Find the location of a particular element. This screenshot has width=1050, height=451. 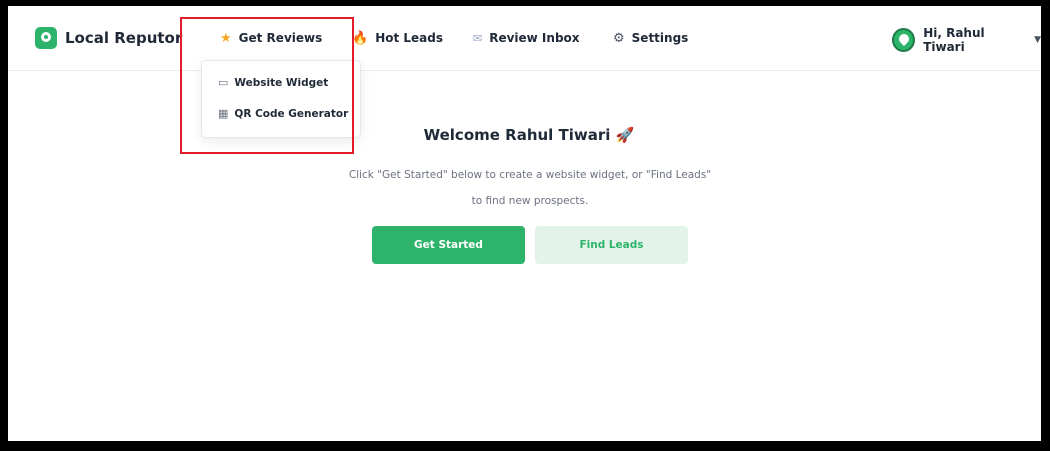

avatar is located at coordinates (904, 40).